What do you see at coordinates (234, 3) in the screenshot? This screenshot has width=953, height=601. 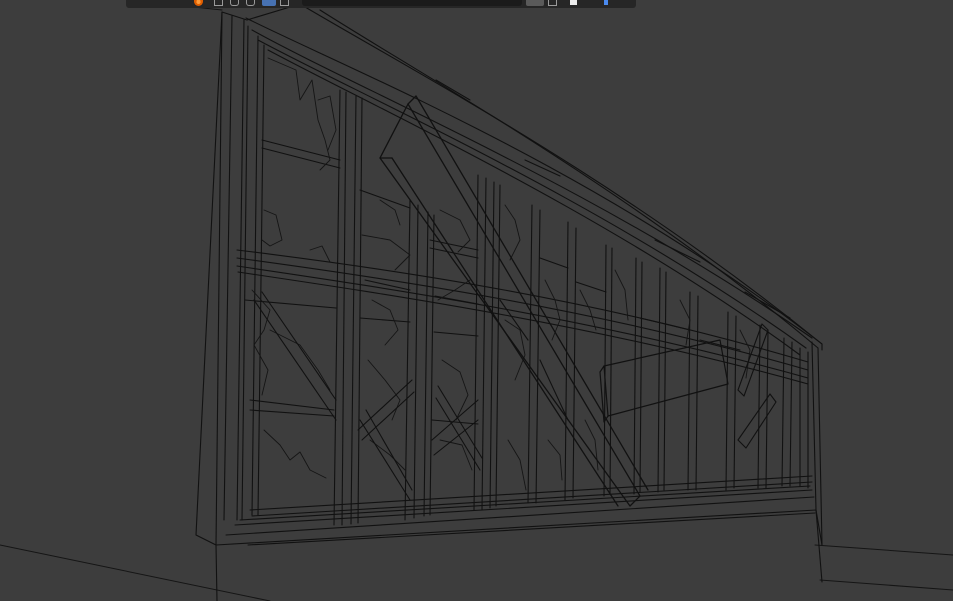 I see `visibility-icon` at bounding box center [234, 3].